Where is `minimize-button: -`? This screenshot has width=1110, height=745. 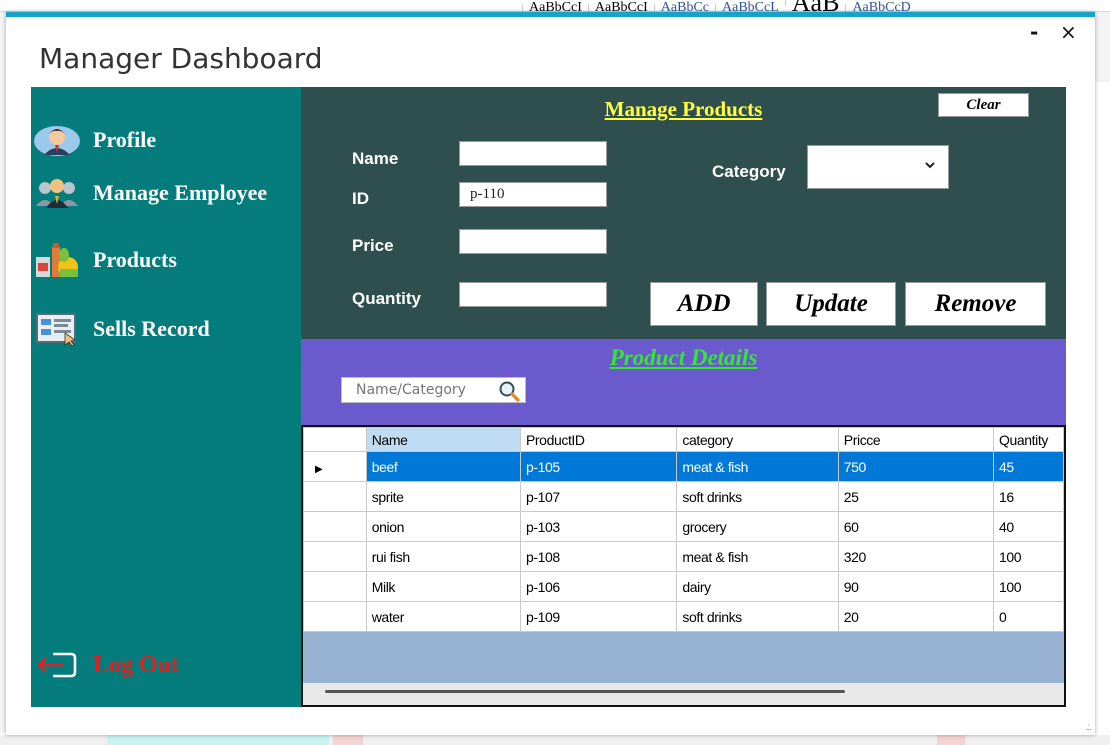
minimize-button: - is located at coordinates (1034, 32).